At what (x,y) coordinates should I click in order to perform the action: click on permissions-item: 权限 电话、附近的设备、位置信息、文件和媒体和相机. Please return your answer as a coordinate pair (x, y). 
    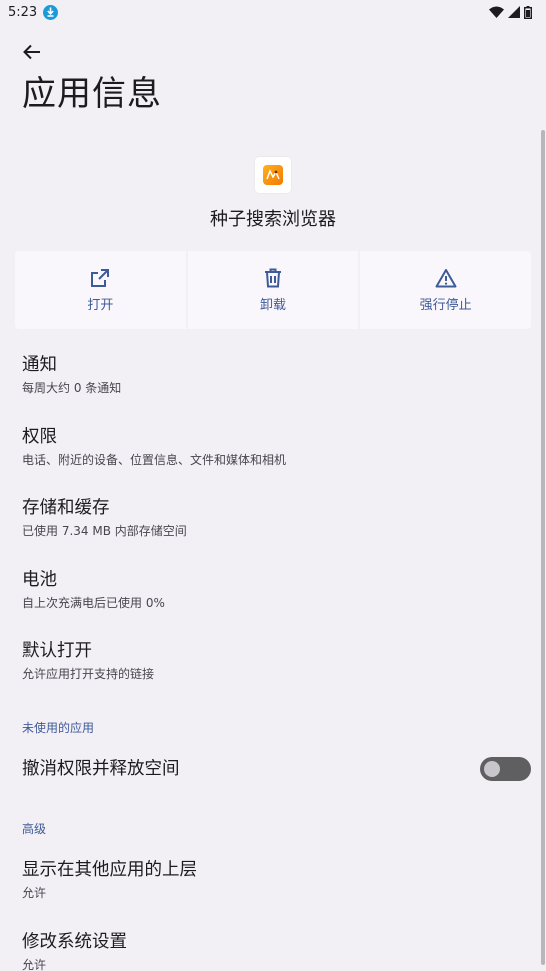
    Looking at the image, I should click on (272, 447).